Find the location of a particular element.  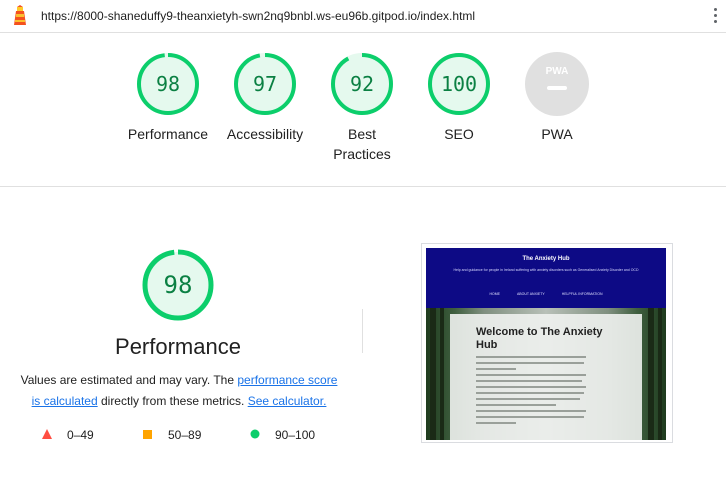

gauge-seo: 100 SEO is located at coordinates (459, 98).